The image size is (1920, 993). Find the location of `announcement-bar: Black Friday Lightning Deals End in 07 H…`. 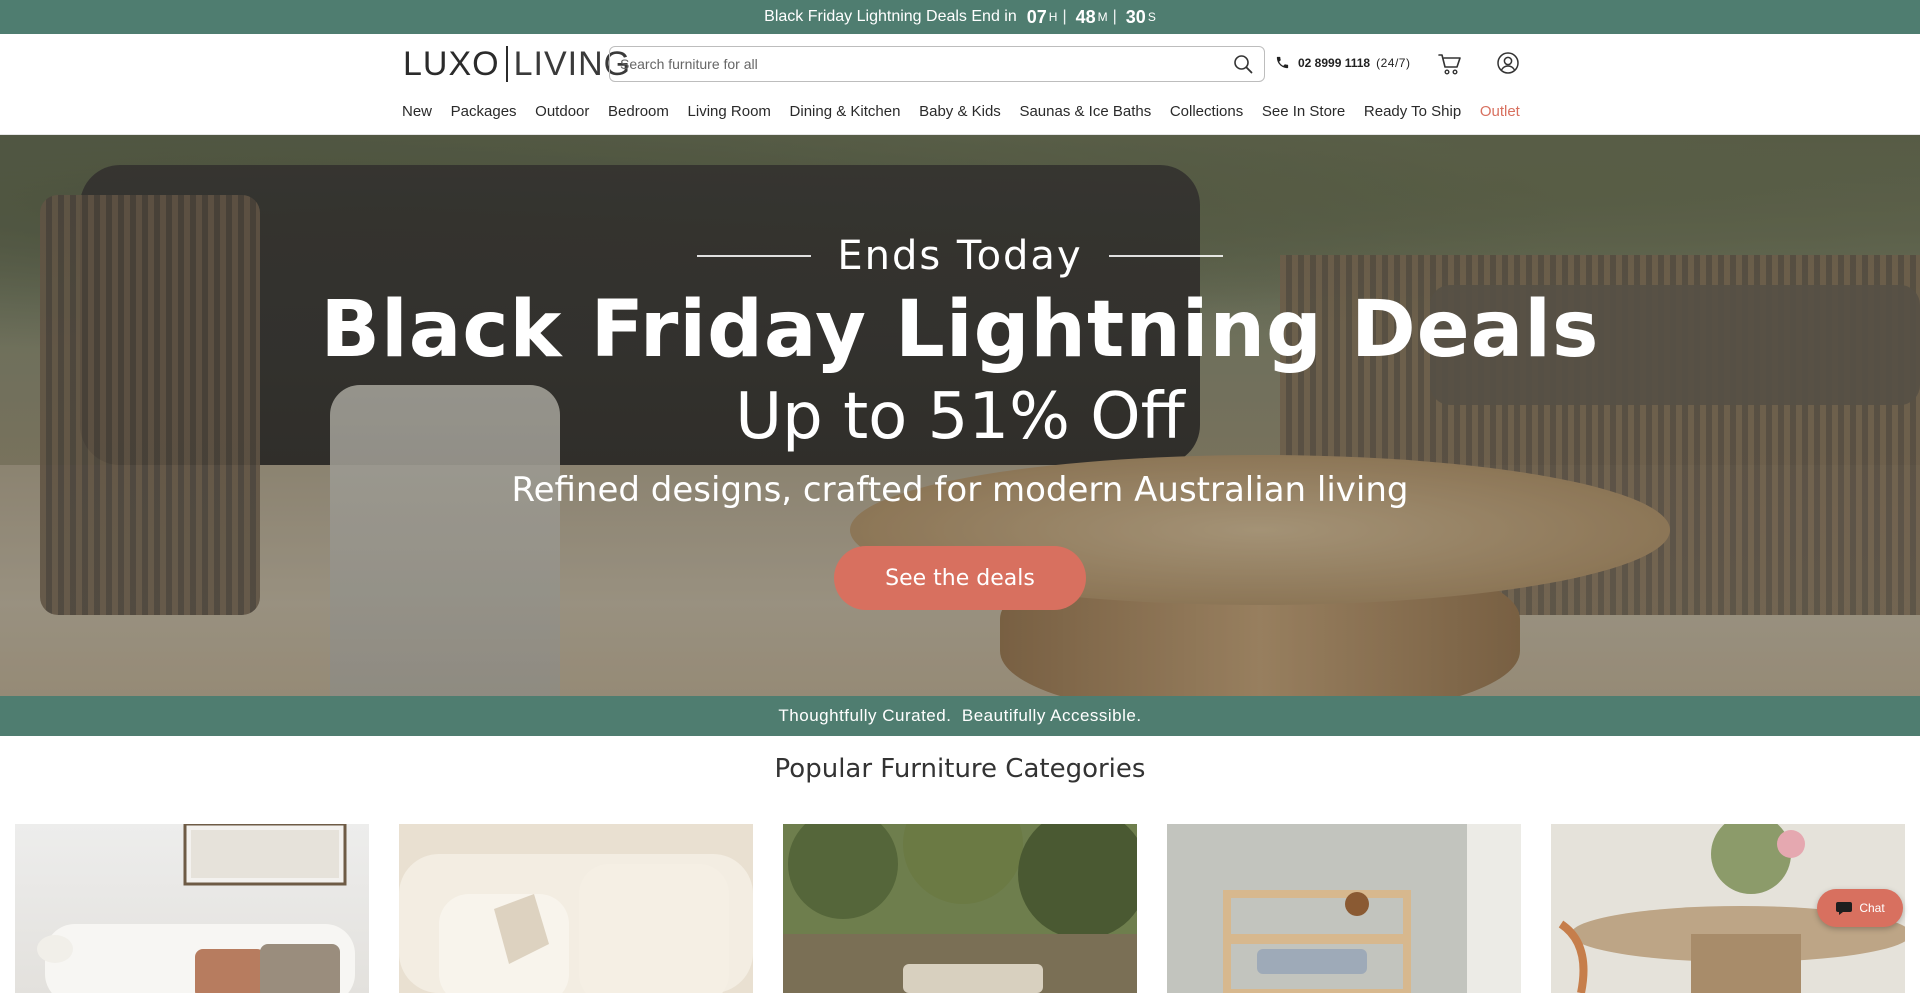

announcement-bar: Black Friday Lightning Deals End in 07 H… is located at coordinates (960, 17).